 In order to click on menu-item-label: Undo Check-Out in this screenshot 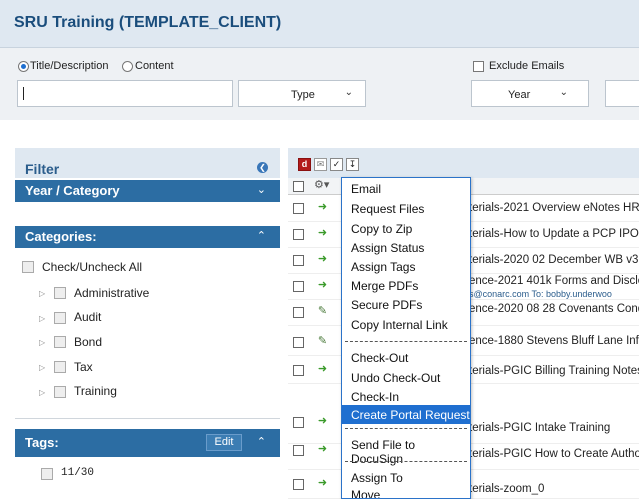, I will do `click(396, 378)`.